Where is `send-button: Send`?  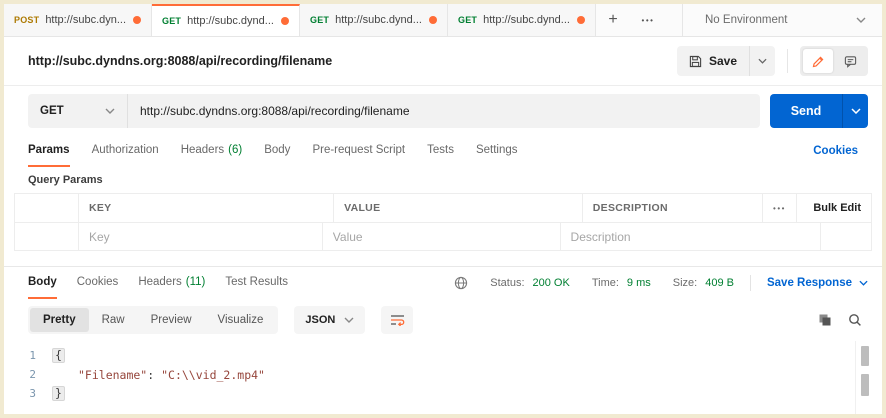
send-button: Send is located at coordinates (819, 110).